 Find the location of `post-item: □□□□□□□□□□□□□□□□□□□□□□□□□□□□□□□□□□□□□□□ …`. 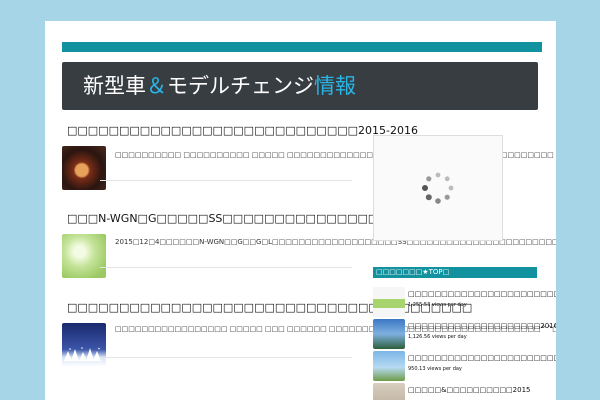

post-item: □□□□□□□□□□□□□□□□□□□□□□□□□□□□□□□□□□□□□□□ … is located at coordinates (309, 336).